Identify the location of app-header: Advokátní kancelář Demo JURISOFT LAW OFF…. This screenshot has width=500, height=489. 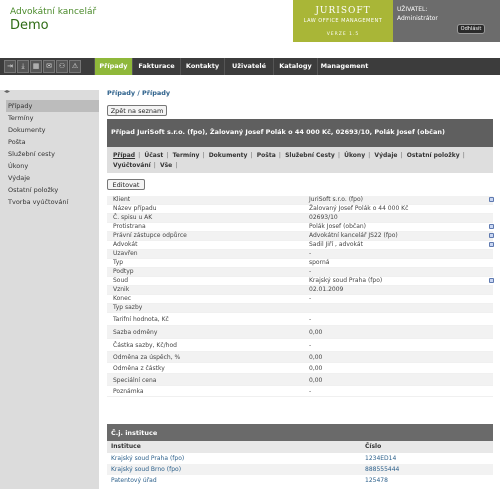
(250, 29).